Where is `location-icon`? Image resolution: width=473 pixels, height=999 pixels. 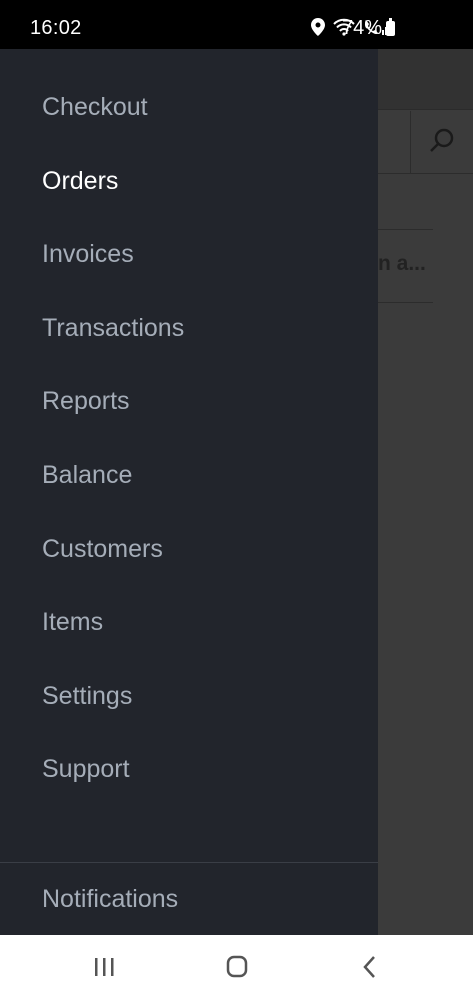
location-icon is located at coordinates (318, 27).